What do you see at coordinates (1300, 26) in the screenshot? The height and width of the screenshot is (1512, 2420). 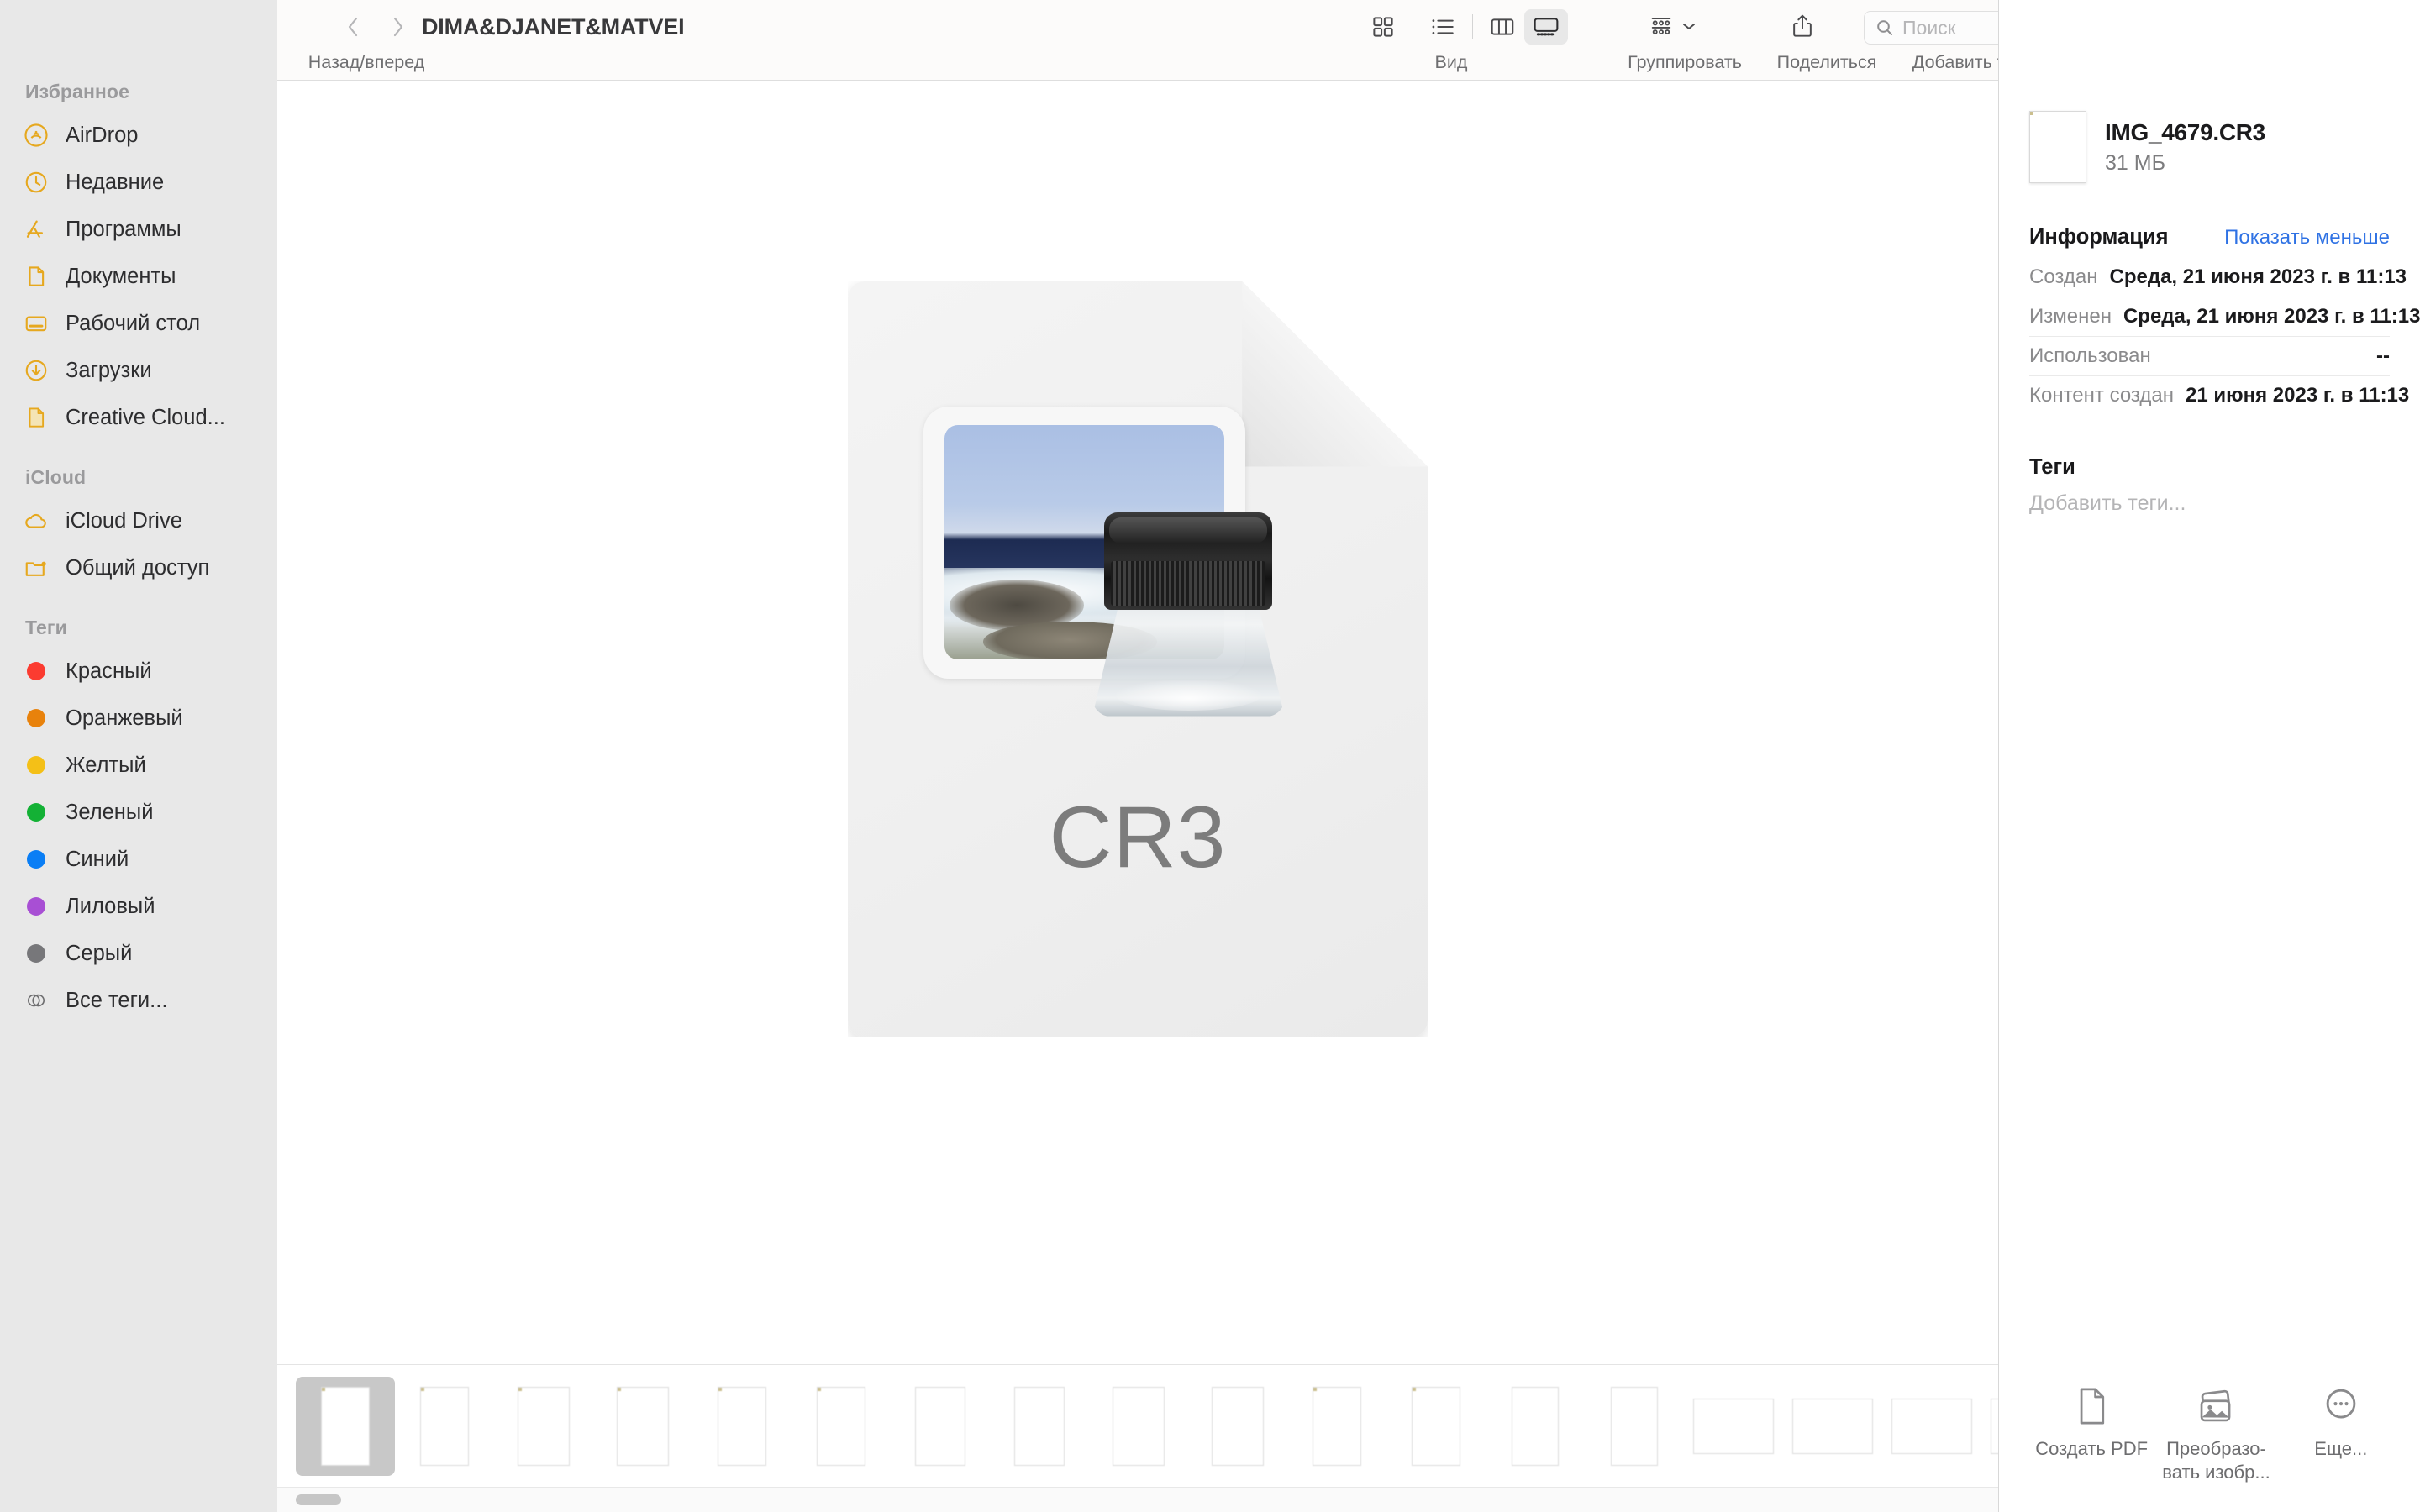 I see `toolbar-controls-row: DIMA&DJANET&MATVEI Поиск` at bounding box center [1300, 26].